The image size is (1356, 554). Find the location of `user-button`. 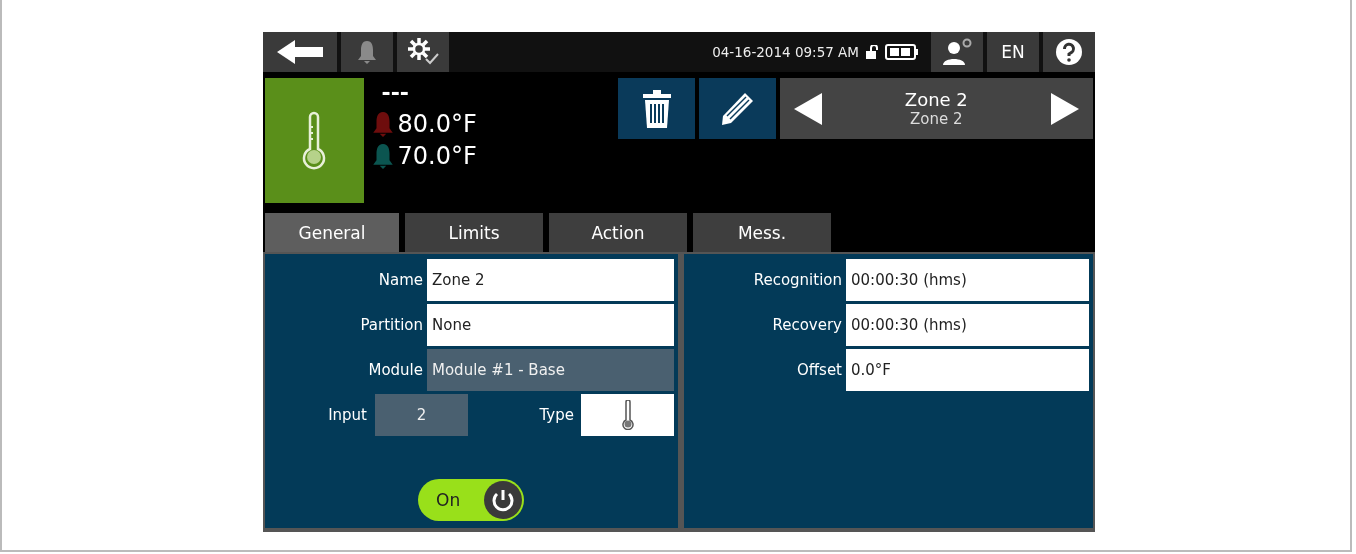

user-button is located at coordinates (957, 52).